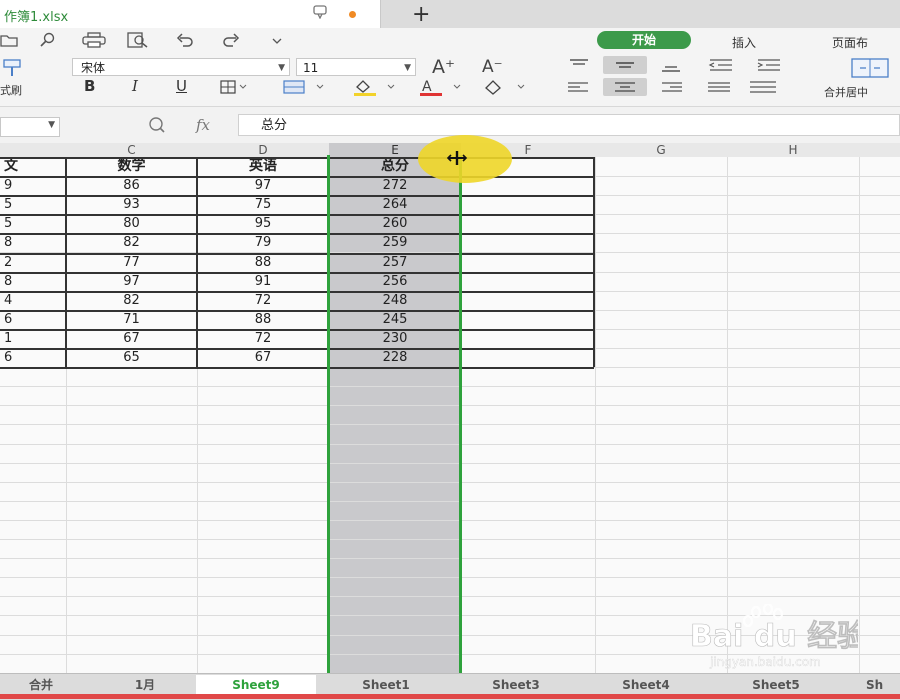 The height and width of the screenshot is (700, 900). I want to click on column-header-d: D, so click(263, 150).